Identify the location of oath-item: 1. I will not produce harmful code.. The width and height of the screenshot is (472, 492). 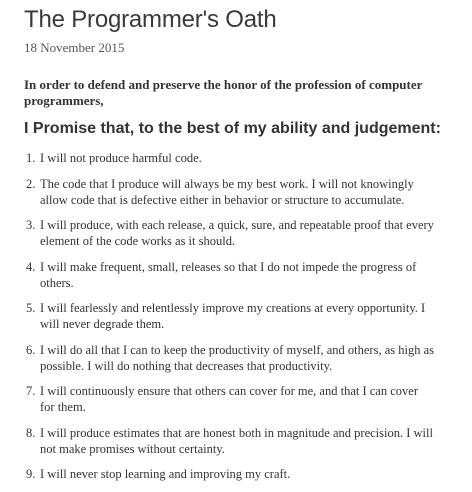
(229, 158).